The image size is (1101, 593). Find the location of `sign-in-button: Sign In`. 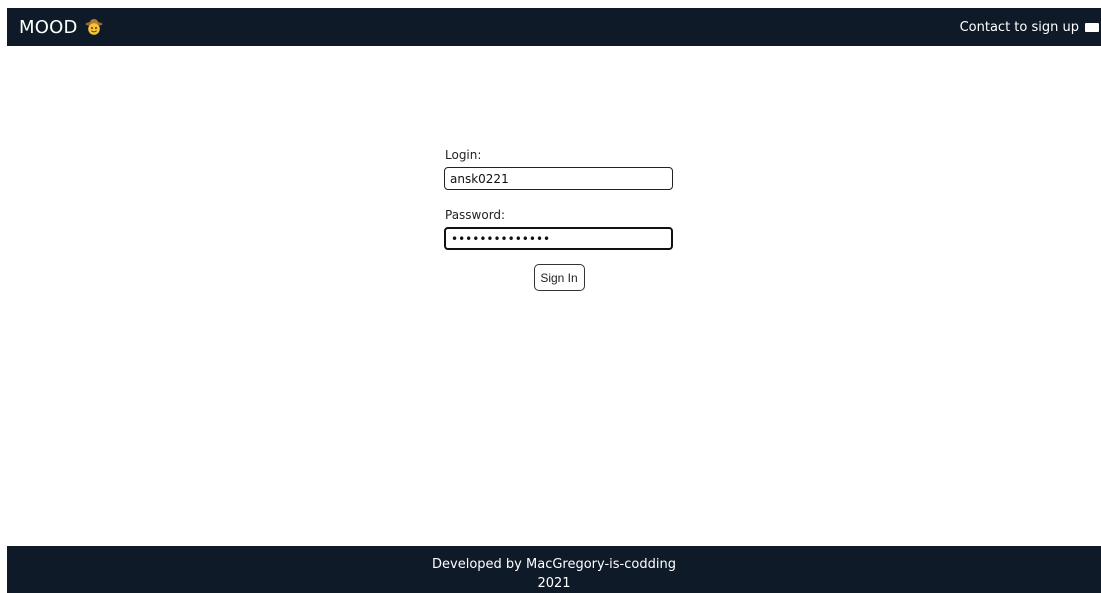

sign-in-button: Sign In is located at coordinates (559, 277).